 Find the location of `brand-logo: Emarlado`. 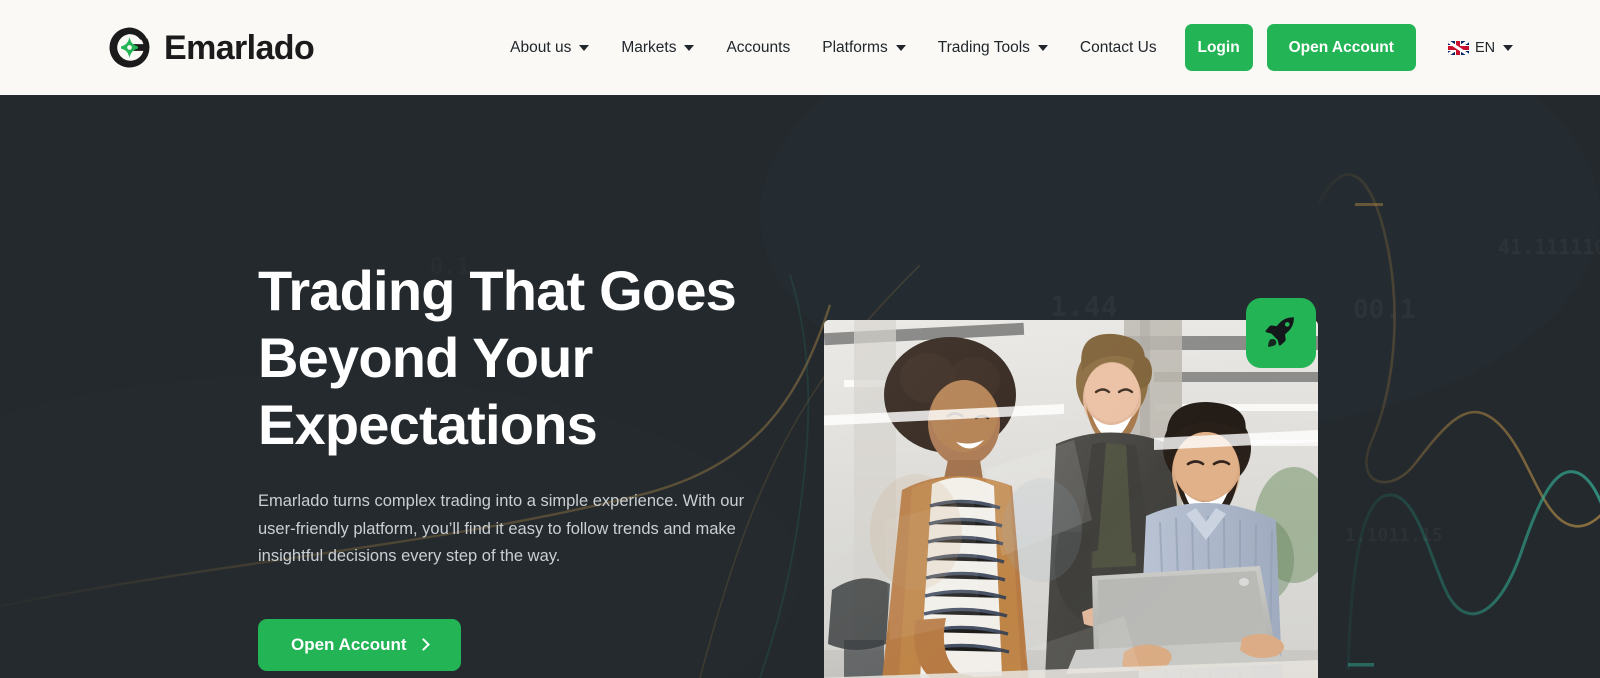

brand-logo: Emarlado is located at coordinates (210, 47).